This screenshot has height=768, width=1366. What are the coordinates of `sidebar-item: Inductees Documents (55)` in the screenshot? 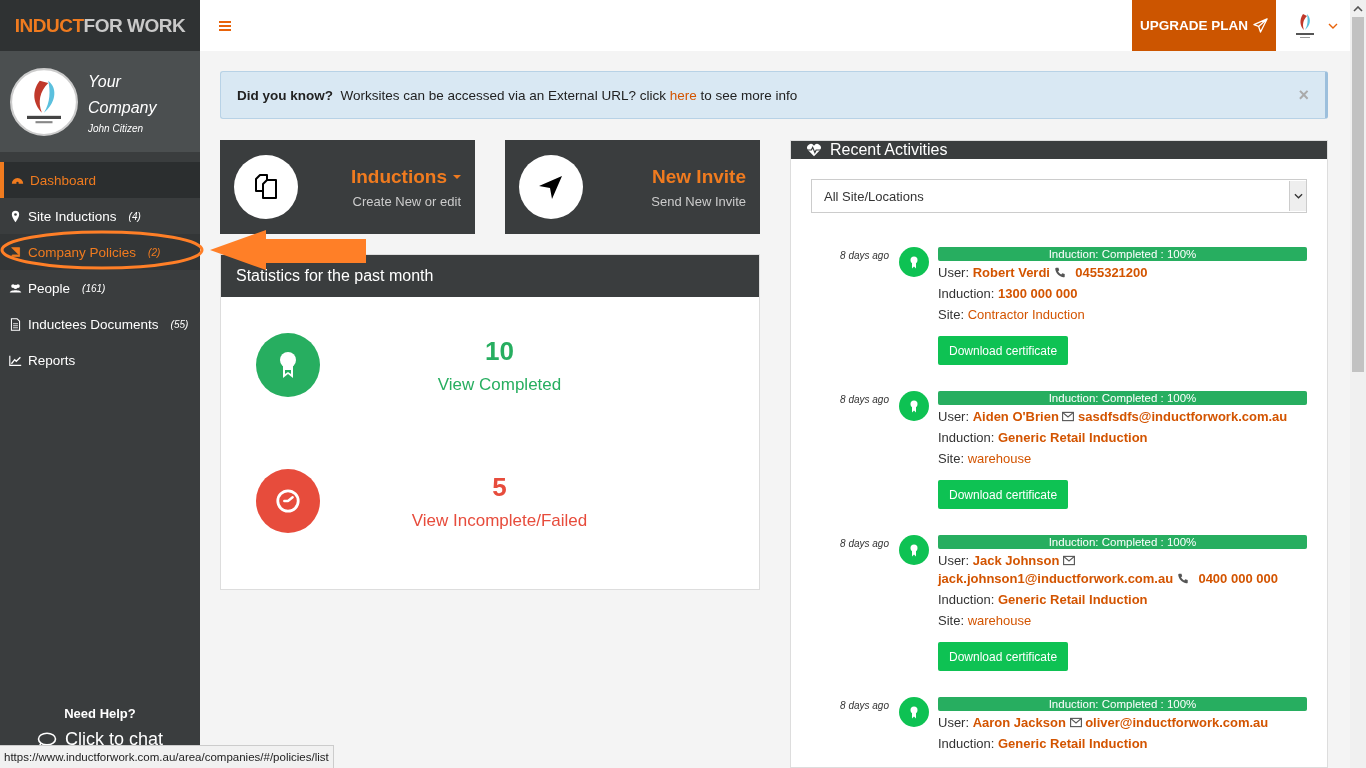 It's located at (100, 324).